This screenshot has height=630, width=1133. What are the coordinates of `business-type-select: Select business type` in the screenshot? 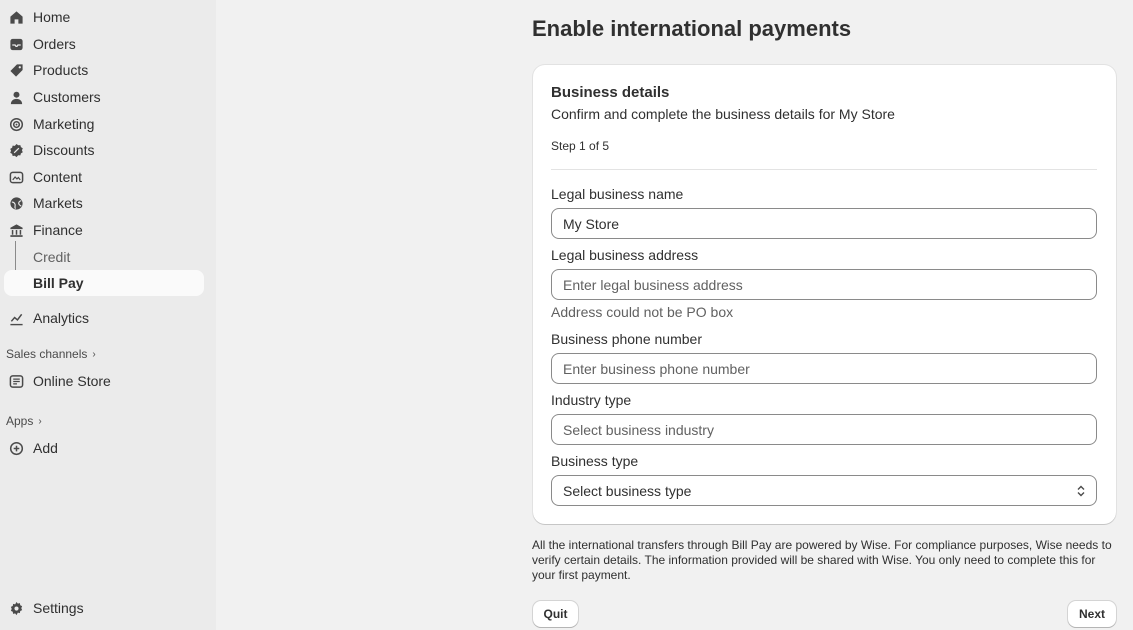 It's located at (824, 490).